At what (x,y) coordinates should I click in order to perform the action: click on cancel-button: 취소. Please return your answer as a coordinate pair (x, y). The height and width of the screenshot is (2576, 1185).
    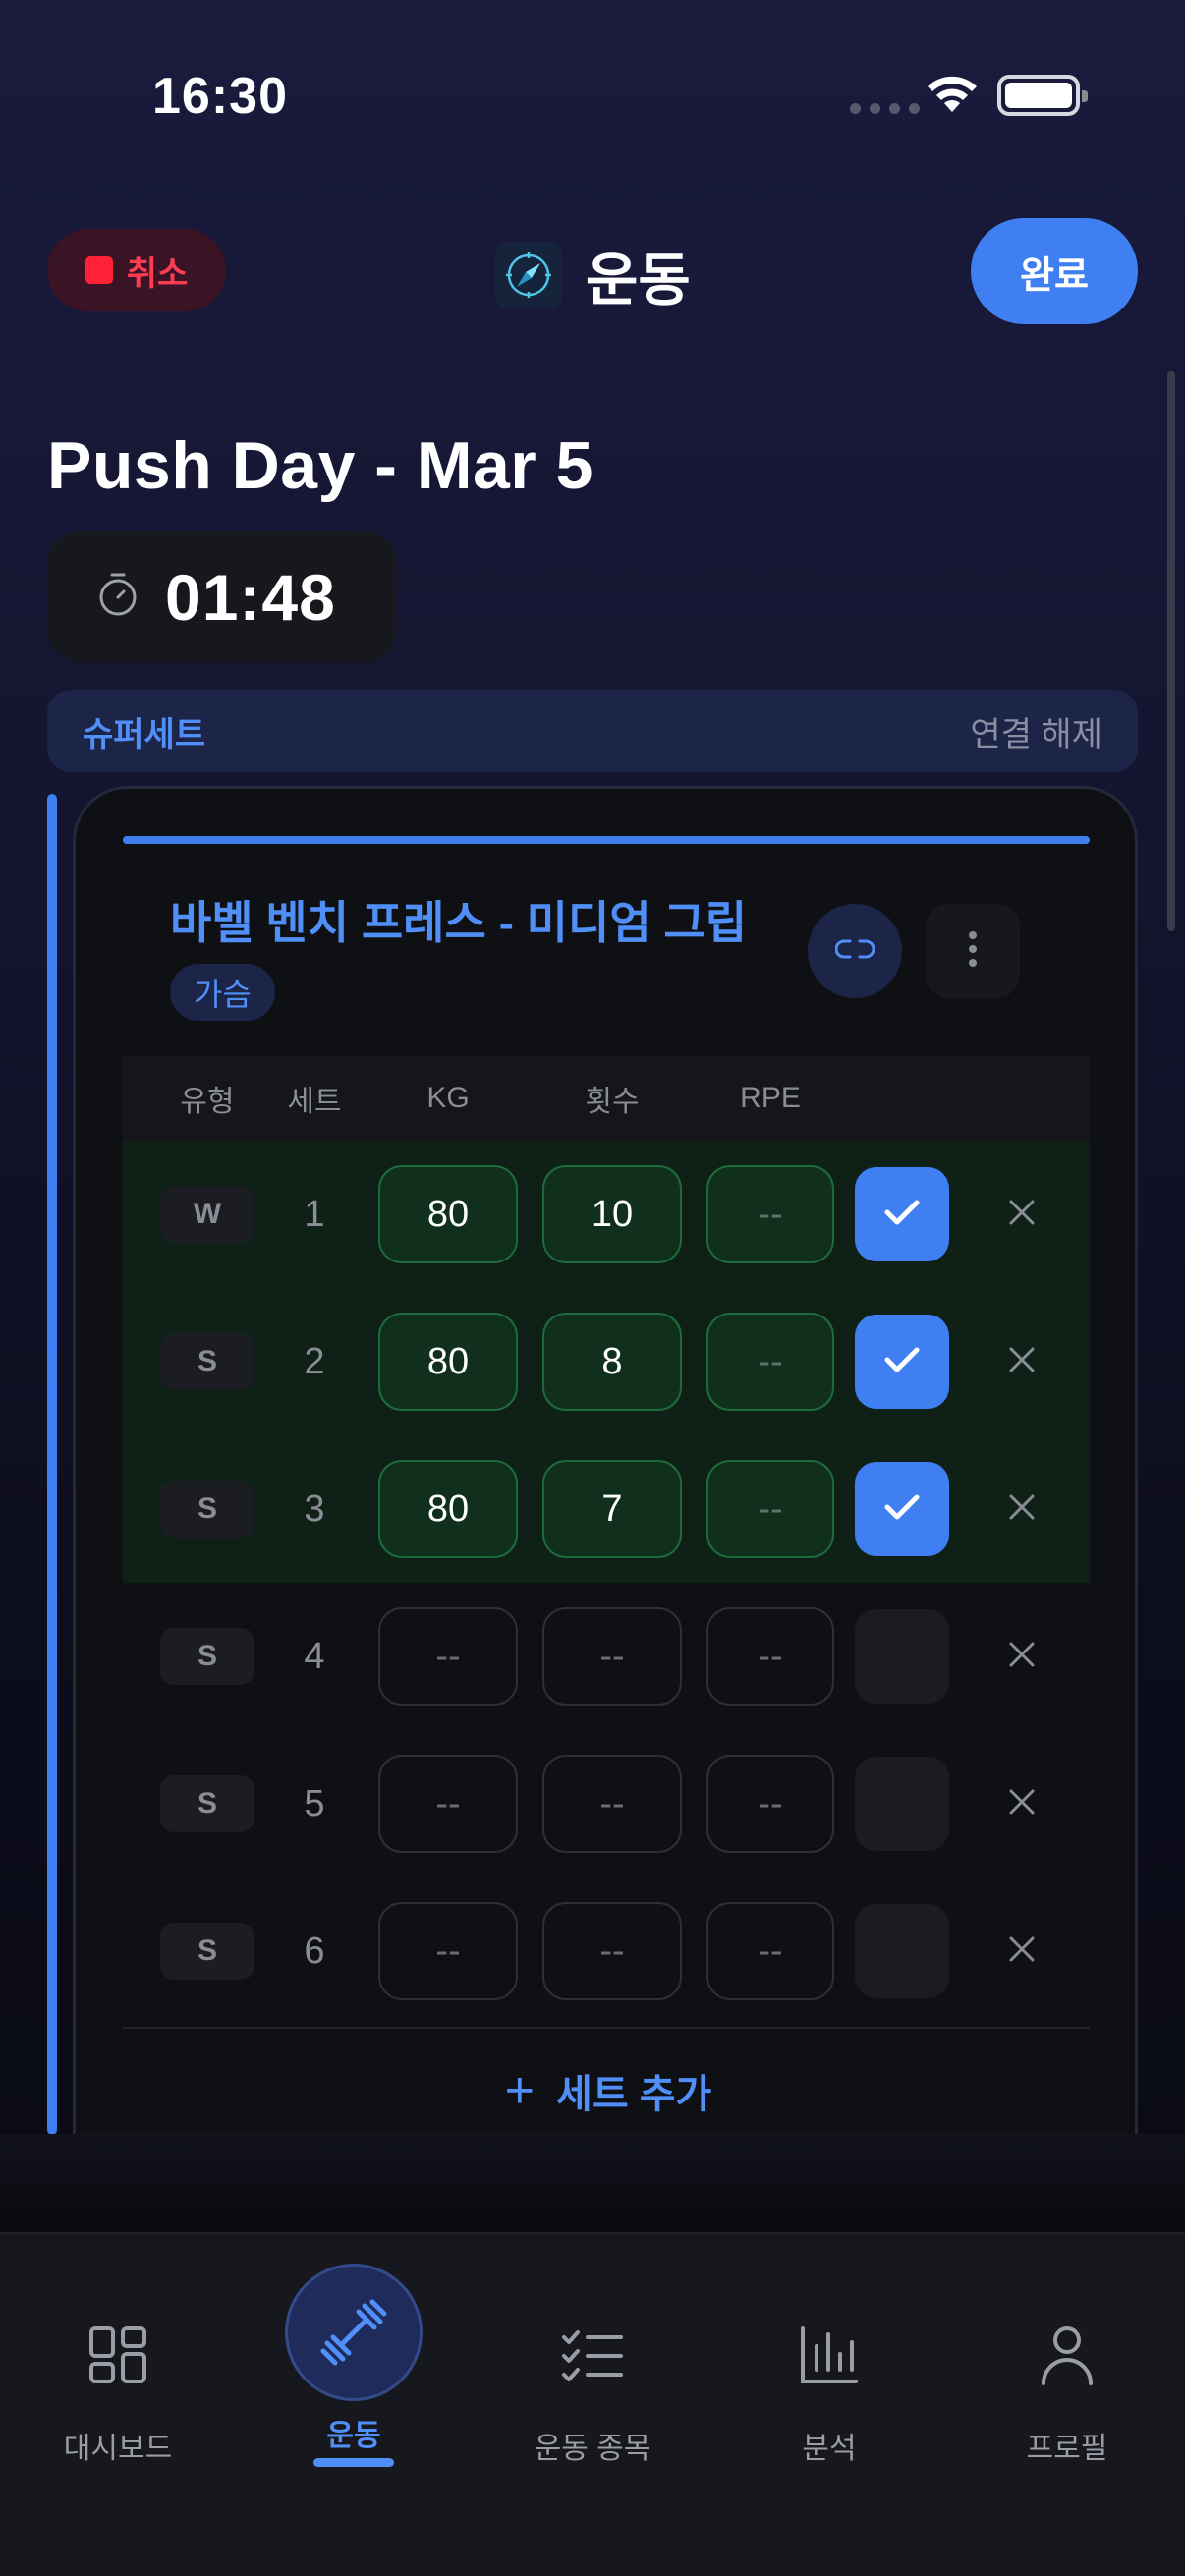
    Looking at the image, I should click on (136, 270).